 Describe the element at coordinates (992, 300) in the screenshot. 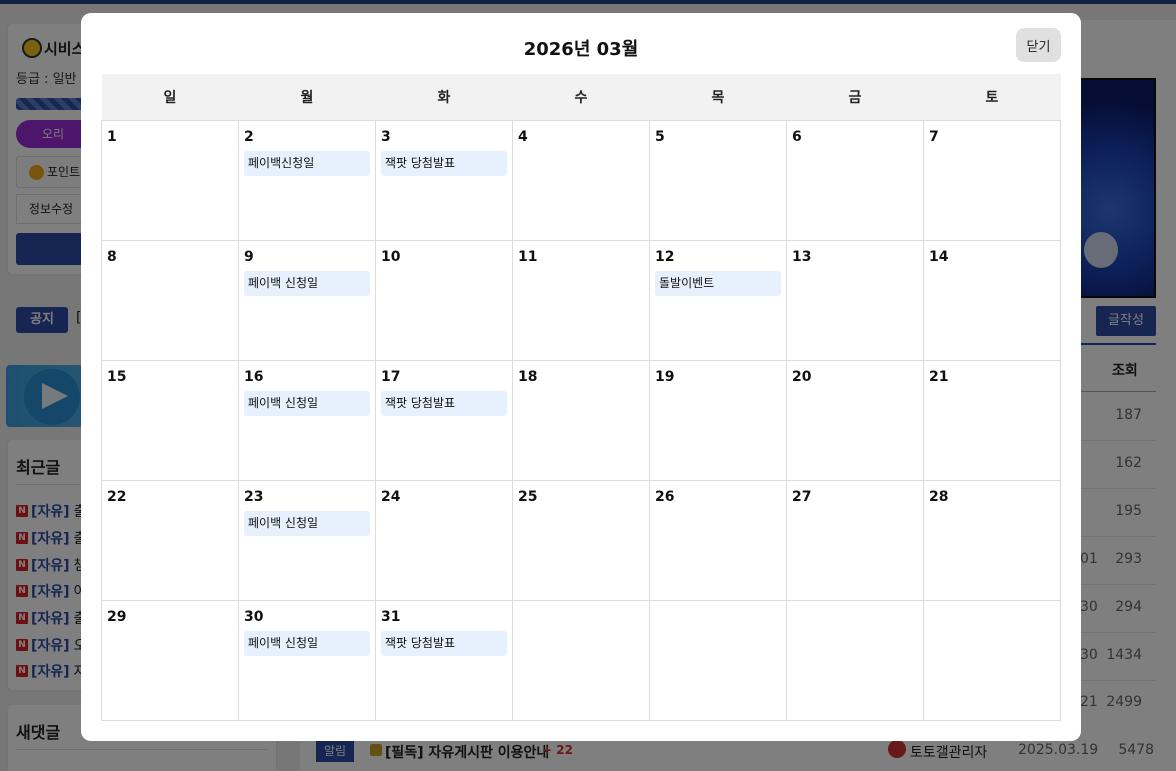

I see `calendar-day-cell: 14` at that location.